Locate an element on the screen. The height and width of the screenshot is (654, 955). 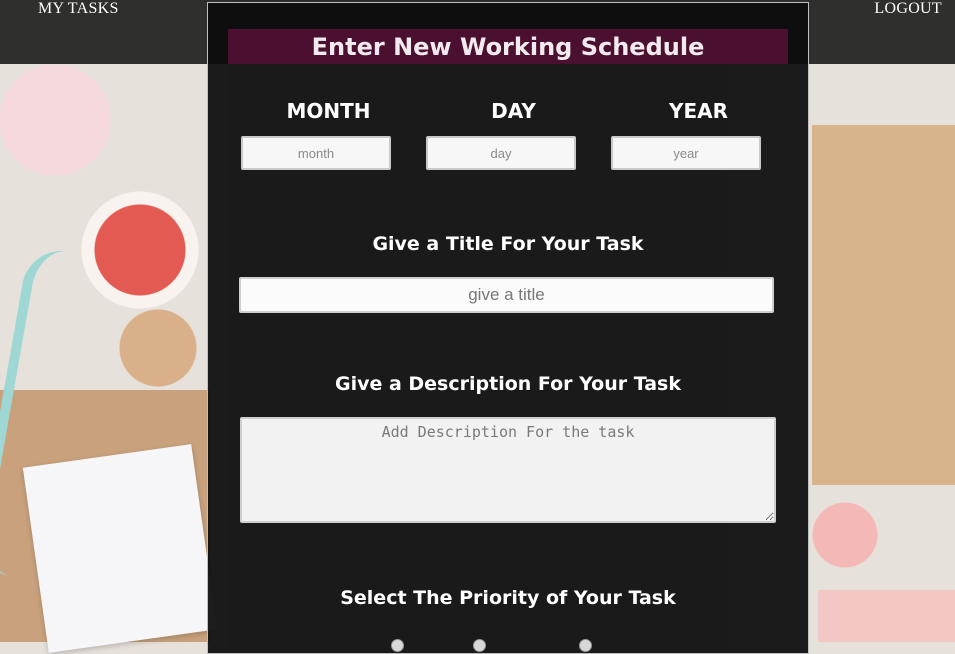
year-label: YEAR is located at coordinates (698, 111).